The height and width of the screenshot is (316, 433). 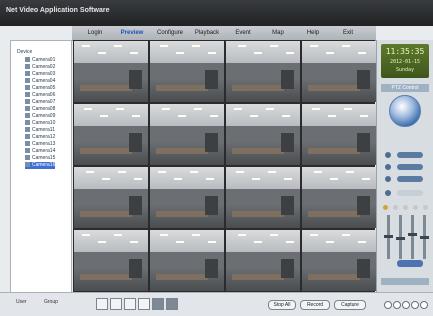 I want to click on brightness-slider, so click(x=388, y=237).